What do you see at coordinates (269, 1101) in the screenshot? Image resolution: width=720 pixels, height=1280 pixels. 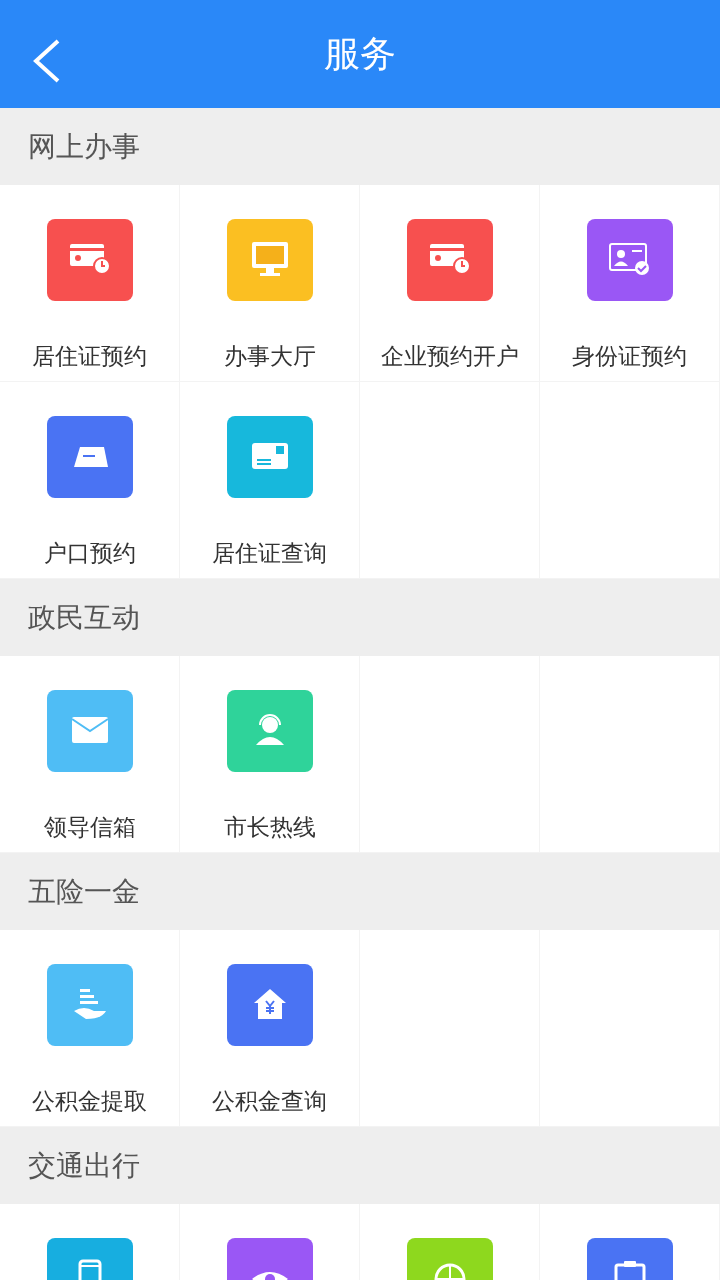 I see `service-label: 公积金查询` at bounding box center [269, 1101].